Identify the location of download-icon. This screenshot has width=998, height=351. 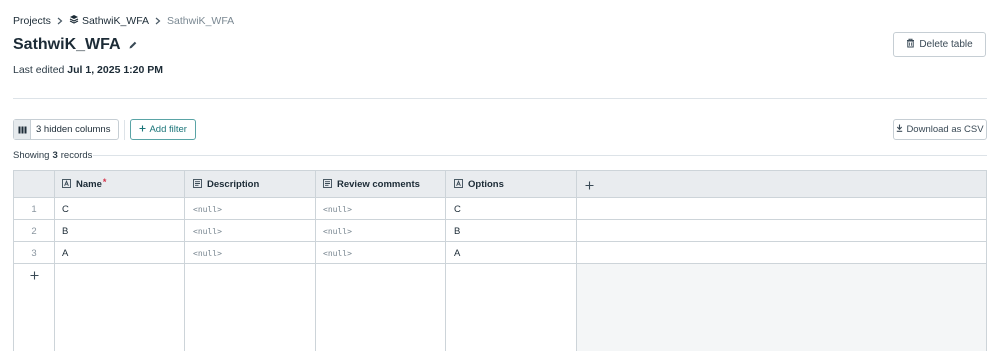
(899, 129).